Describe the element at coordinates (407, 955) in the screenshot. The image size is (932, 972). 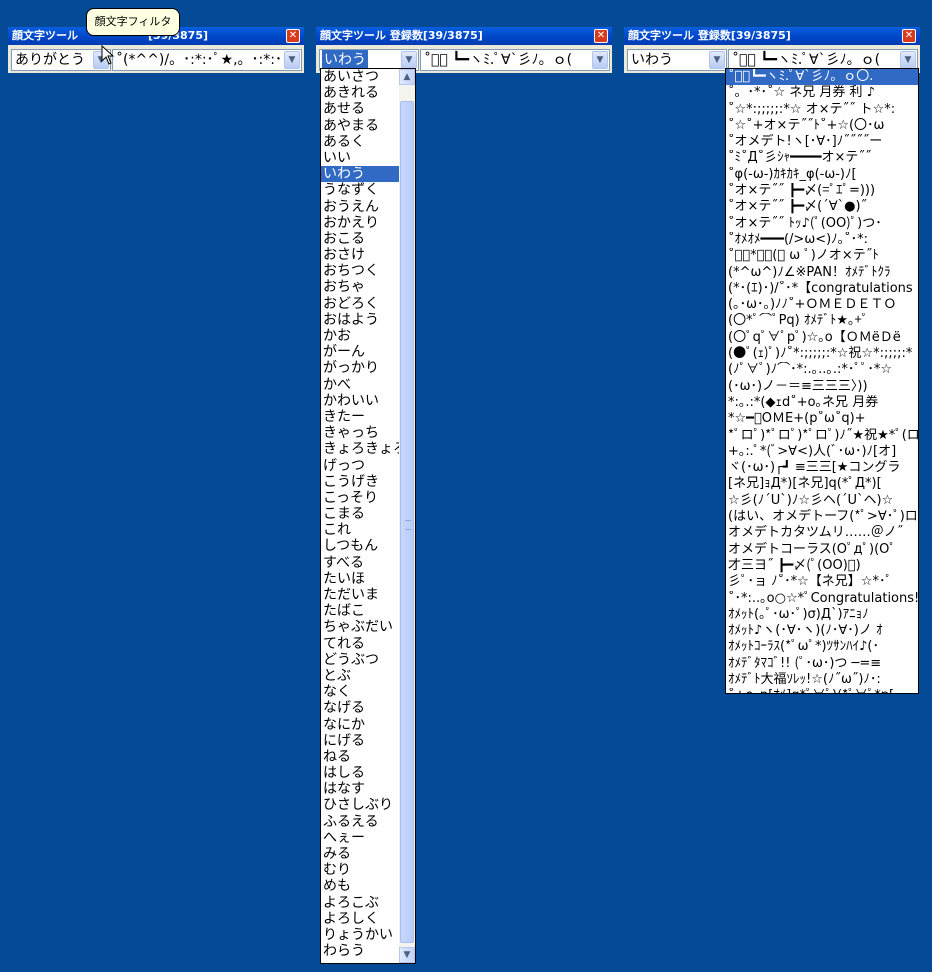
I see `scroll-down-icon: ▼` at that location.